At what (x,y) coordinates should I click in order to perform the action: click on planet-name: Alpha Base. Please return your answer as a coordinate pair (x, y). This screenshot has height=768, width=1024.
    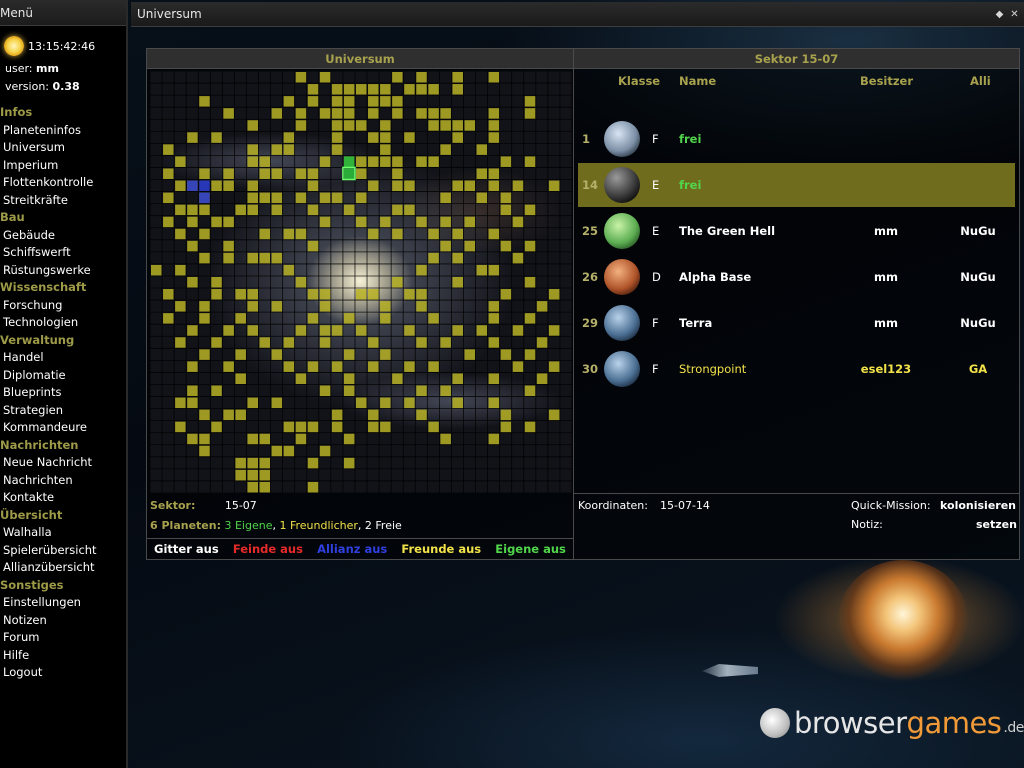
    Looking at the image, I should click on (715, 277).